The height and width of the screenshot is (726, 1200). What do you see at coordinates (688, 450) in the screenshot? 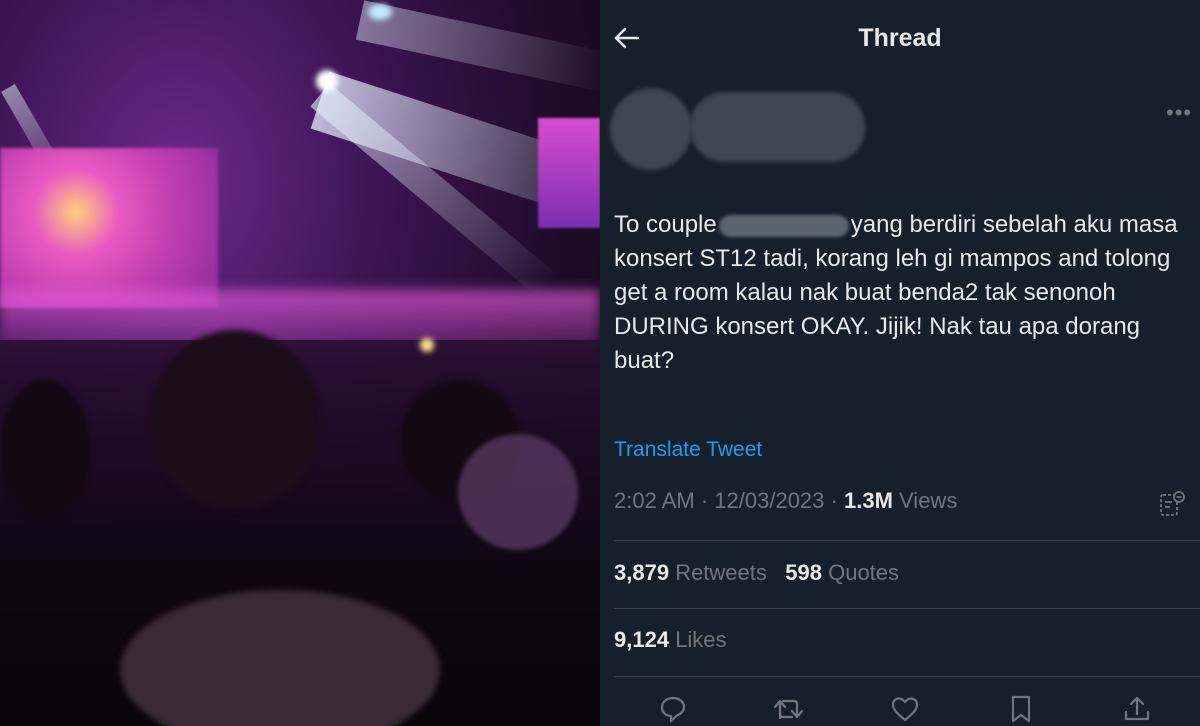
I see `translate-tweet-link: Translate Tweet` at bounding box center [688, 450].